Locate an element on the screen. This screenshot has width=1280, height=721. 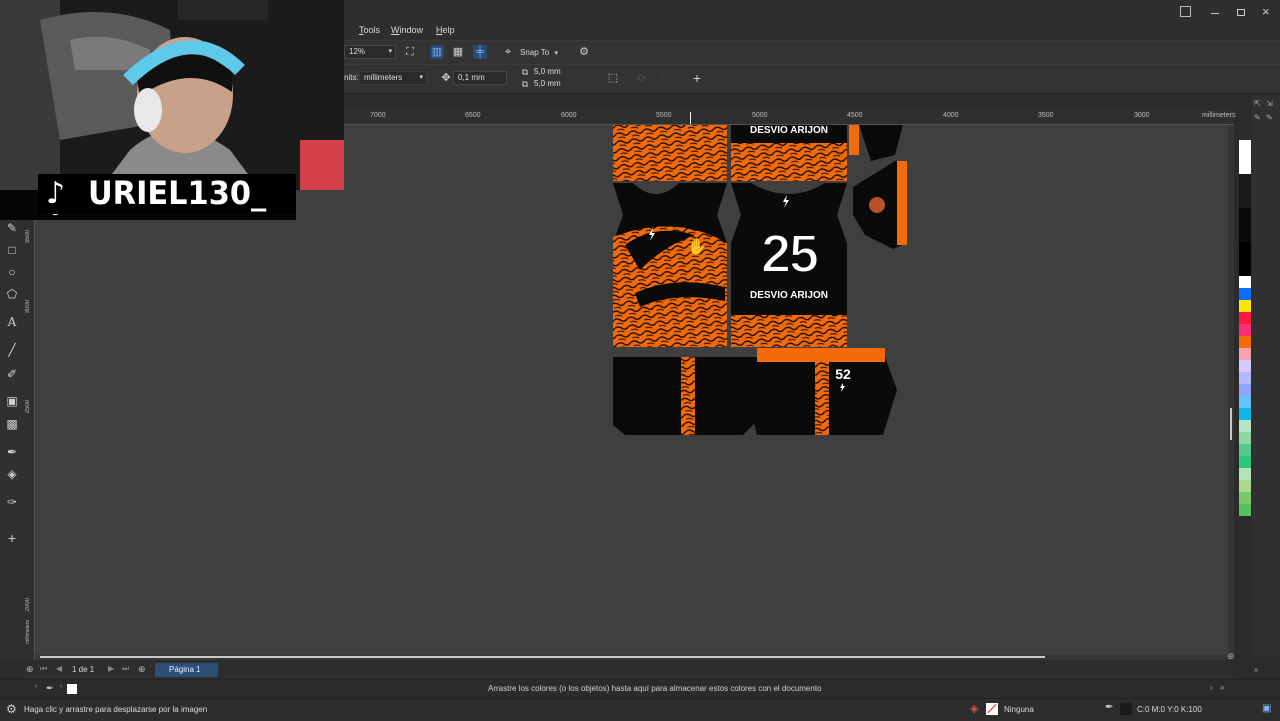
duplicate-y-field: 5,0 mm is located at coordinates (560, 84).